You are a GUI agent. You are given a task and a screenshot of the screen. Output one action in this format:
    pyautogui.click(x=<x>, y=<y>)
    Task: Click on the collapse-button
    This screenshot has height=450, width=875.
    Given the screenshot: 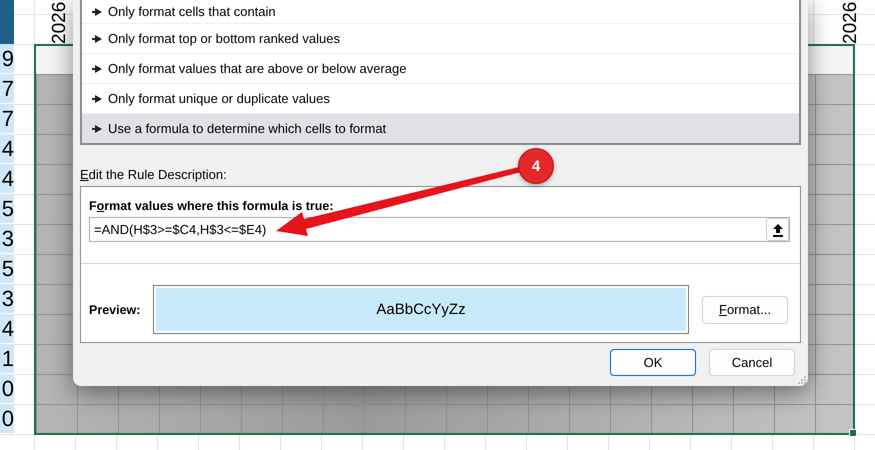 What is the action you would take?
    pyautogui.click(x=777, y=229)
    